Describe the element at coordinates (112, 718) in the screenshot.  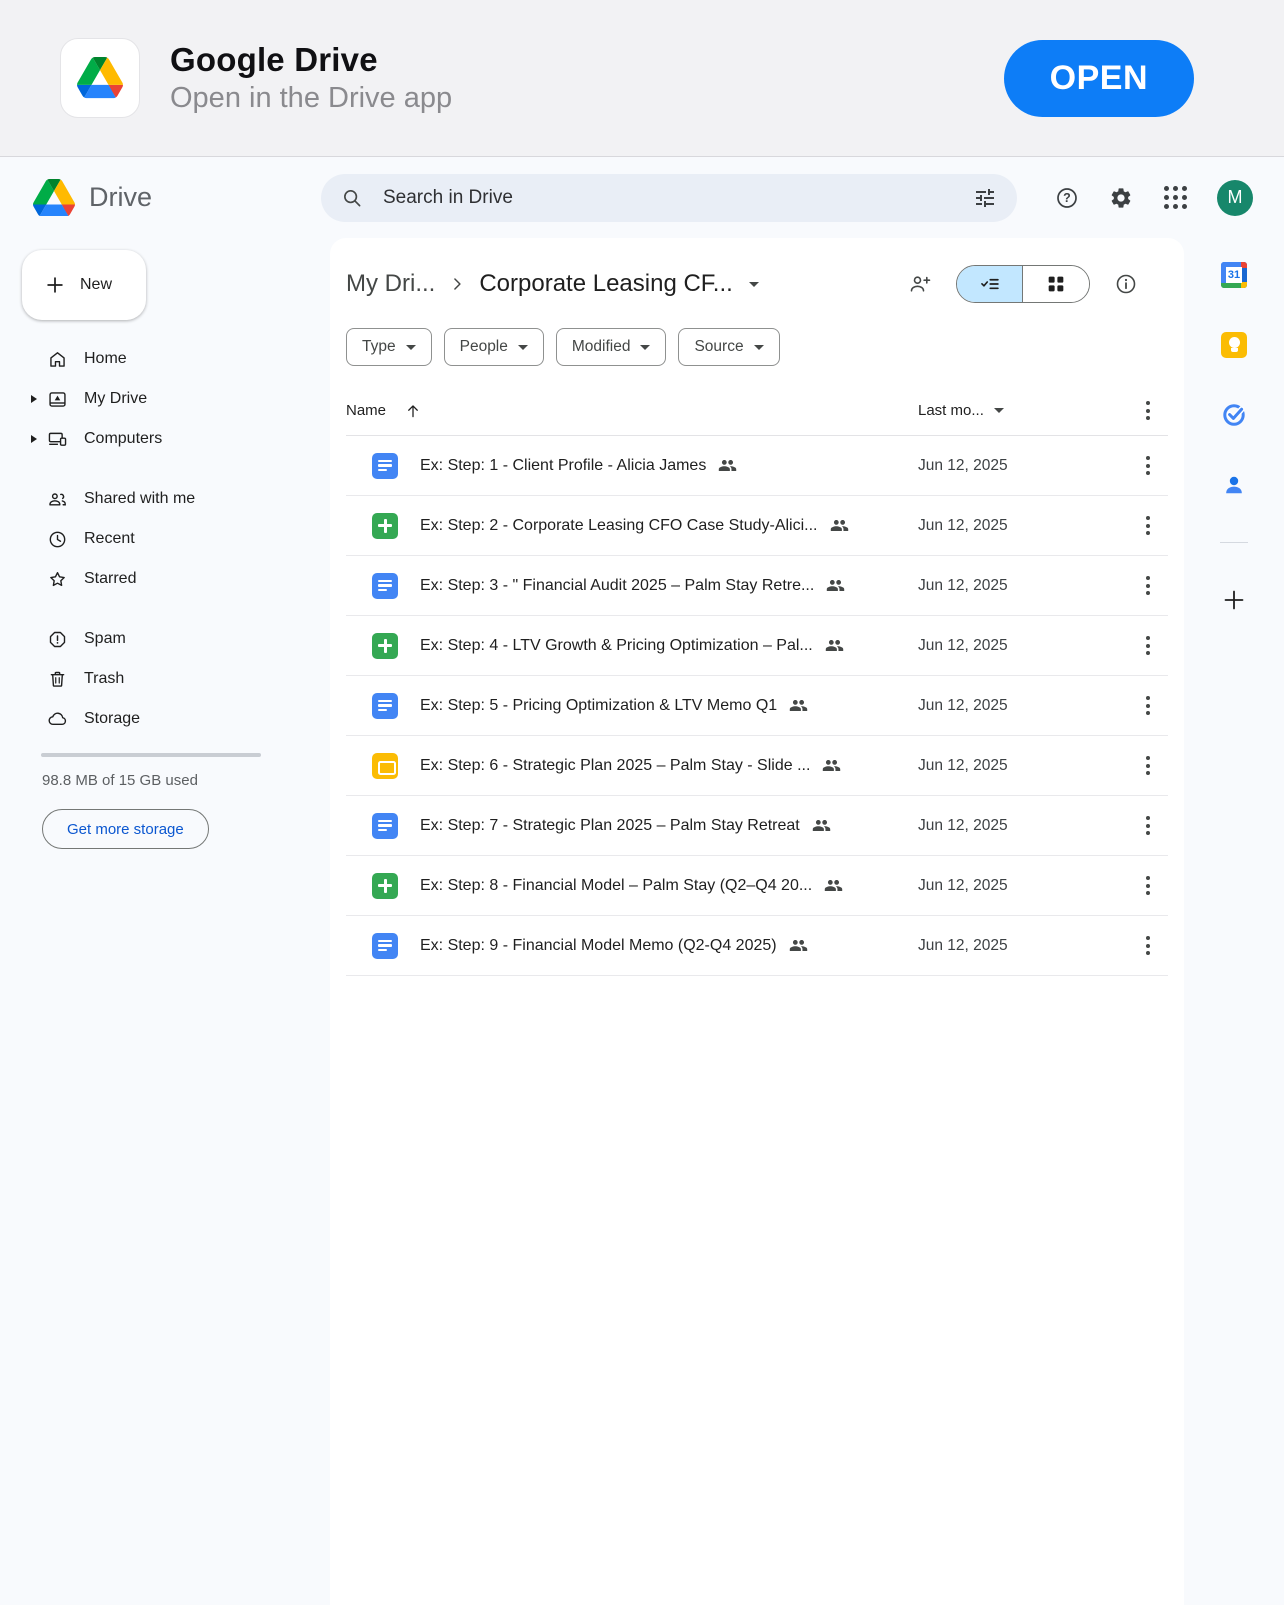
I see `sidebar-item-label: Storage` at that location.